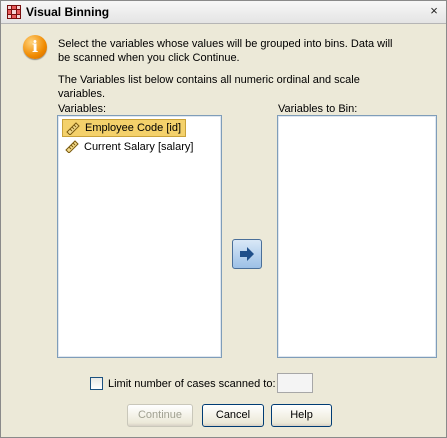  Describe the element at coordinates (139, 147) in the screenshot. I see `list-item-label: Current Salary [salary]` at that location.